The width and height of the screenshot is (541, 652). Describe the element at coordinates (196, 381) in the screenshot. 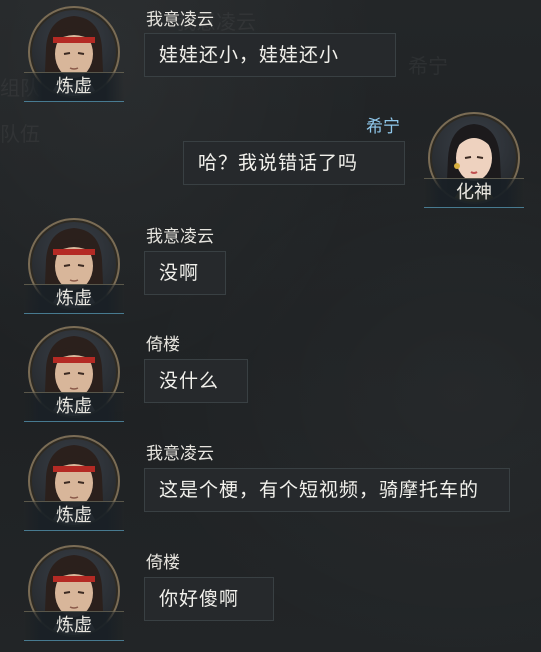

I see `message-bubble: 没什么` at that location.